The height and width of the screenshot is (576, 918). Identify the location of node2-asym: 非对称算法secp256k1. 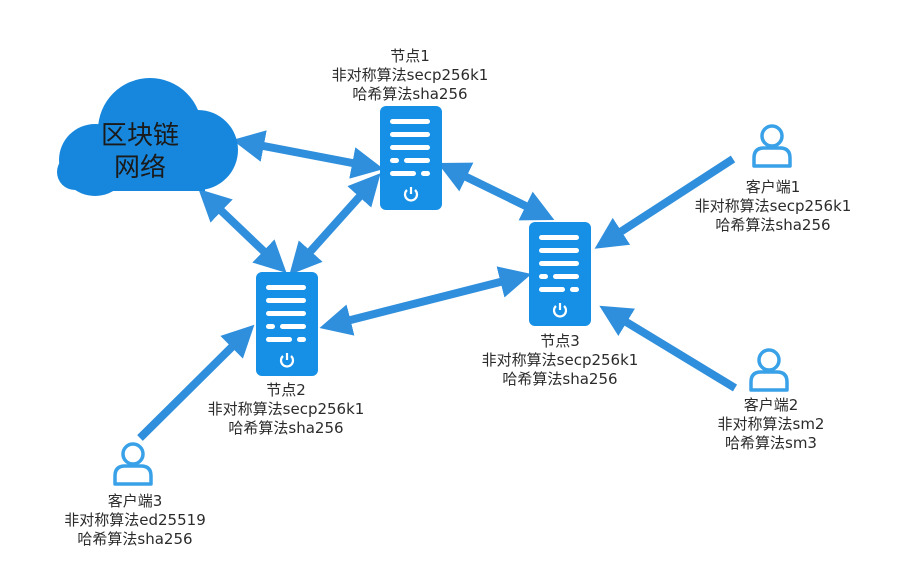
(286, 409).